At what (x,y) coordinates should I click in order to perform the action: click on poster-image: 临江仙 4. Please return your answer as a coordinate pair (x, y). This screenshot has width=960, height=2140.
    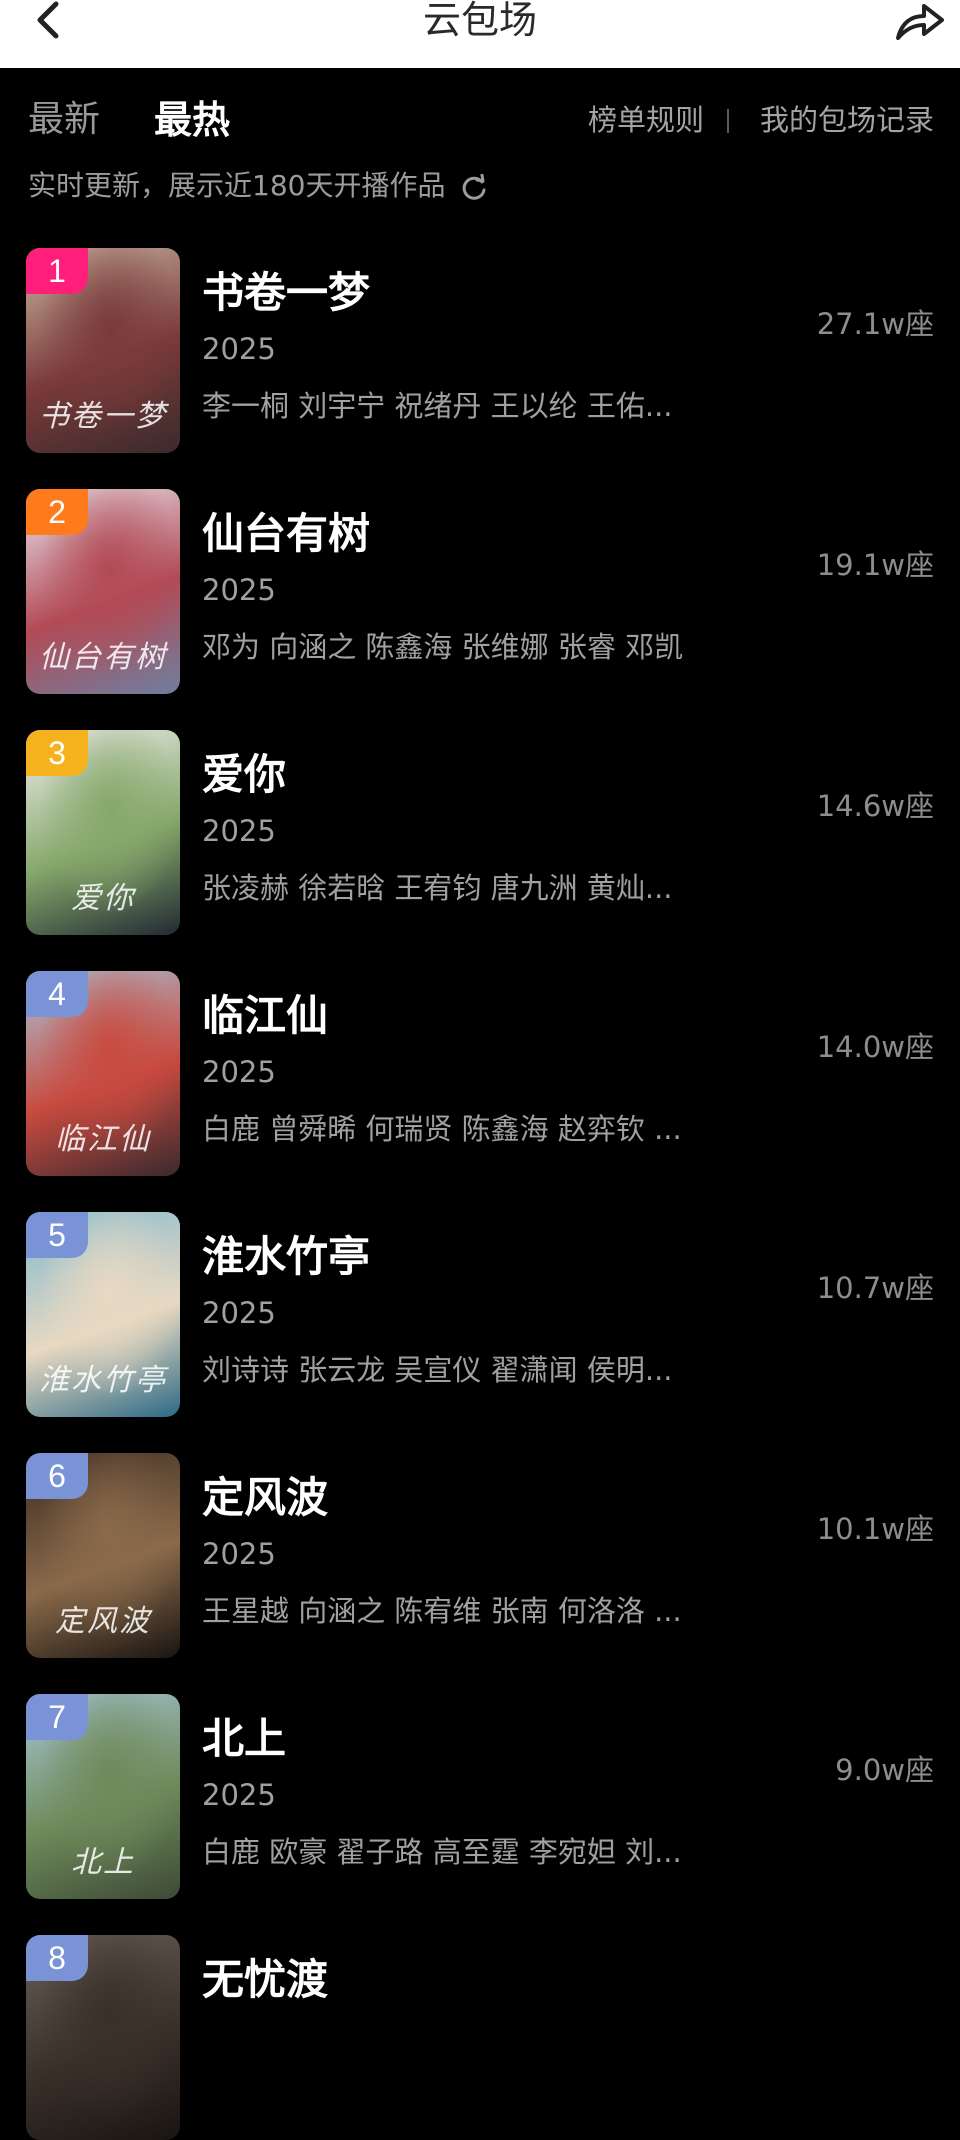
    Looking at the image, I should click on (103, 1073).